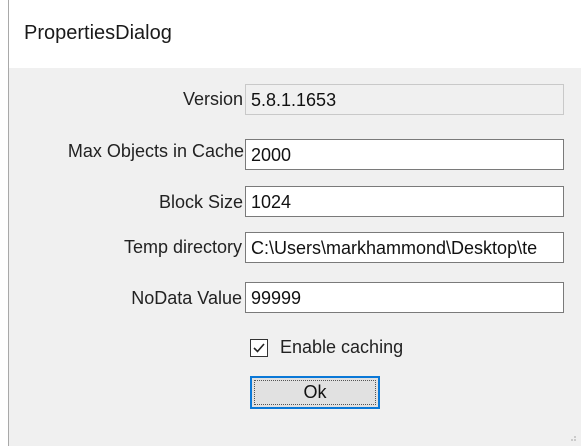 This screenshot has height=446, width=581. Describe the element at coordinates (98, 33) in the screenshot. I see `window-title: PropertiesDialog` at that location.